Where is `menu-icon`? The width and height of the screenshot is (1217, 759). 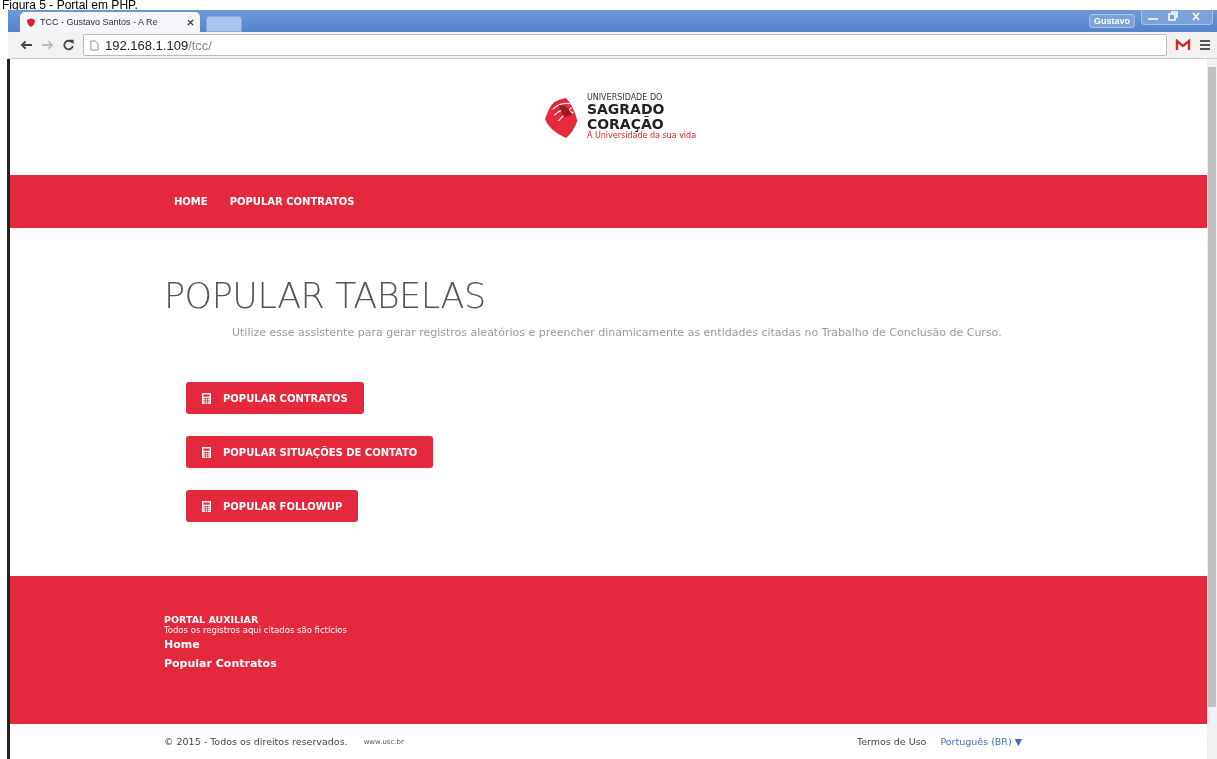
menu-icon is located at coordinates (1205, 45).